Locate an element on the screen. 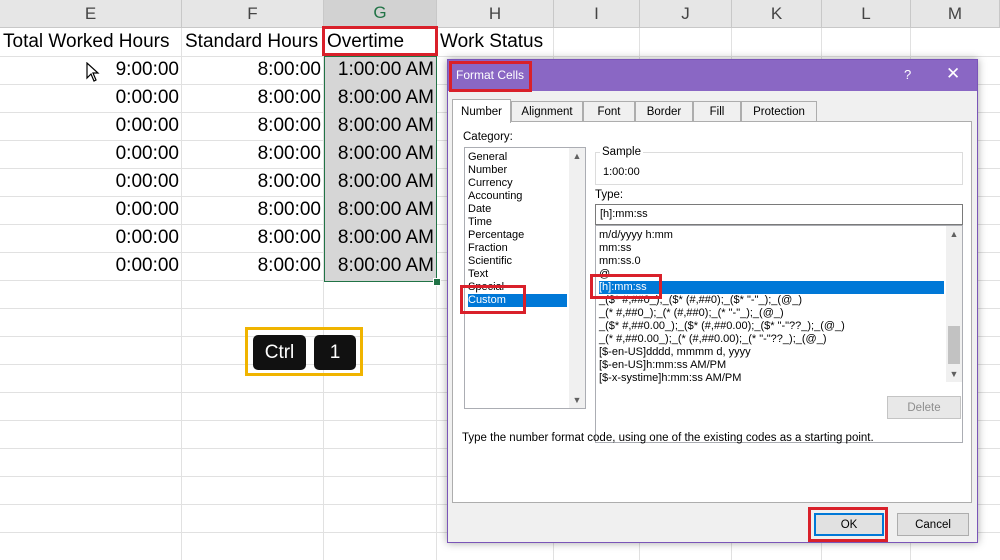 Image resolution: width=1000 pixels, height=560 pixels. selected-type-highlight is located at coordinates (626, 286).